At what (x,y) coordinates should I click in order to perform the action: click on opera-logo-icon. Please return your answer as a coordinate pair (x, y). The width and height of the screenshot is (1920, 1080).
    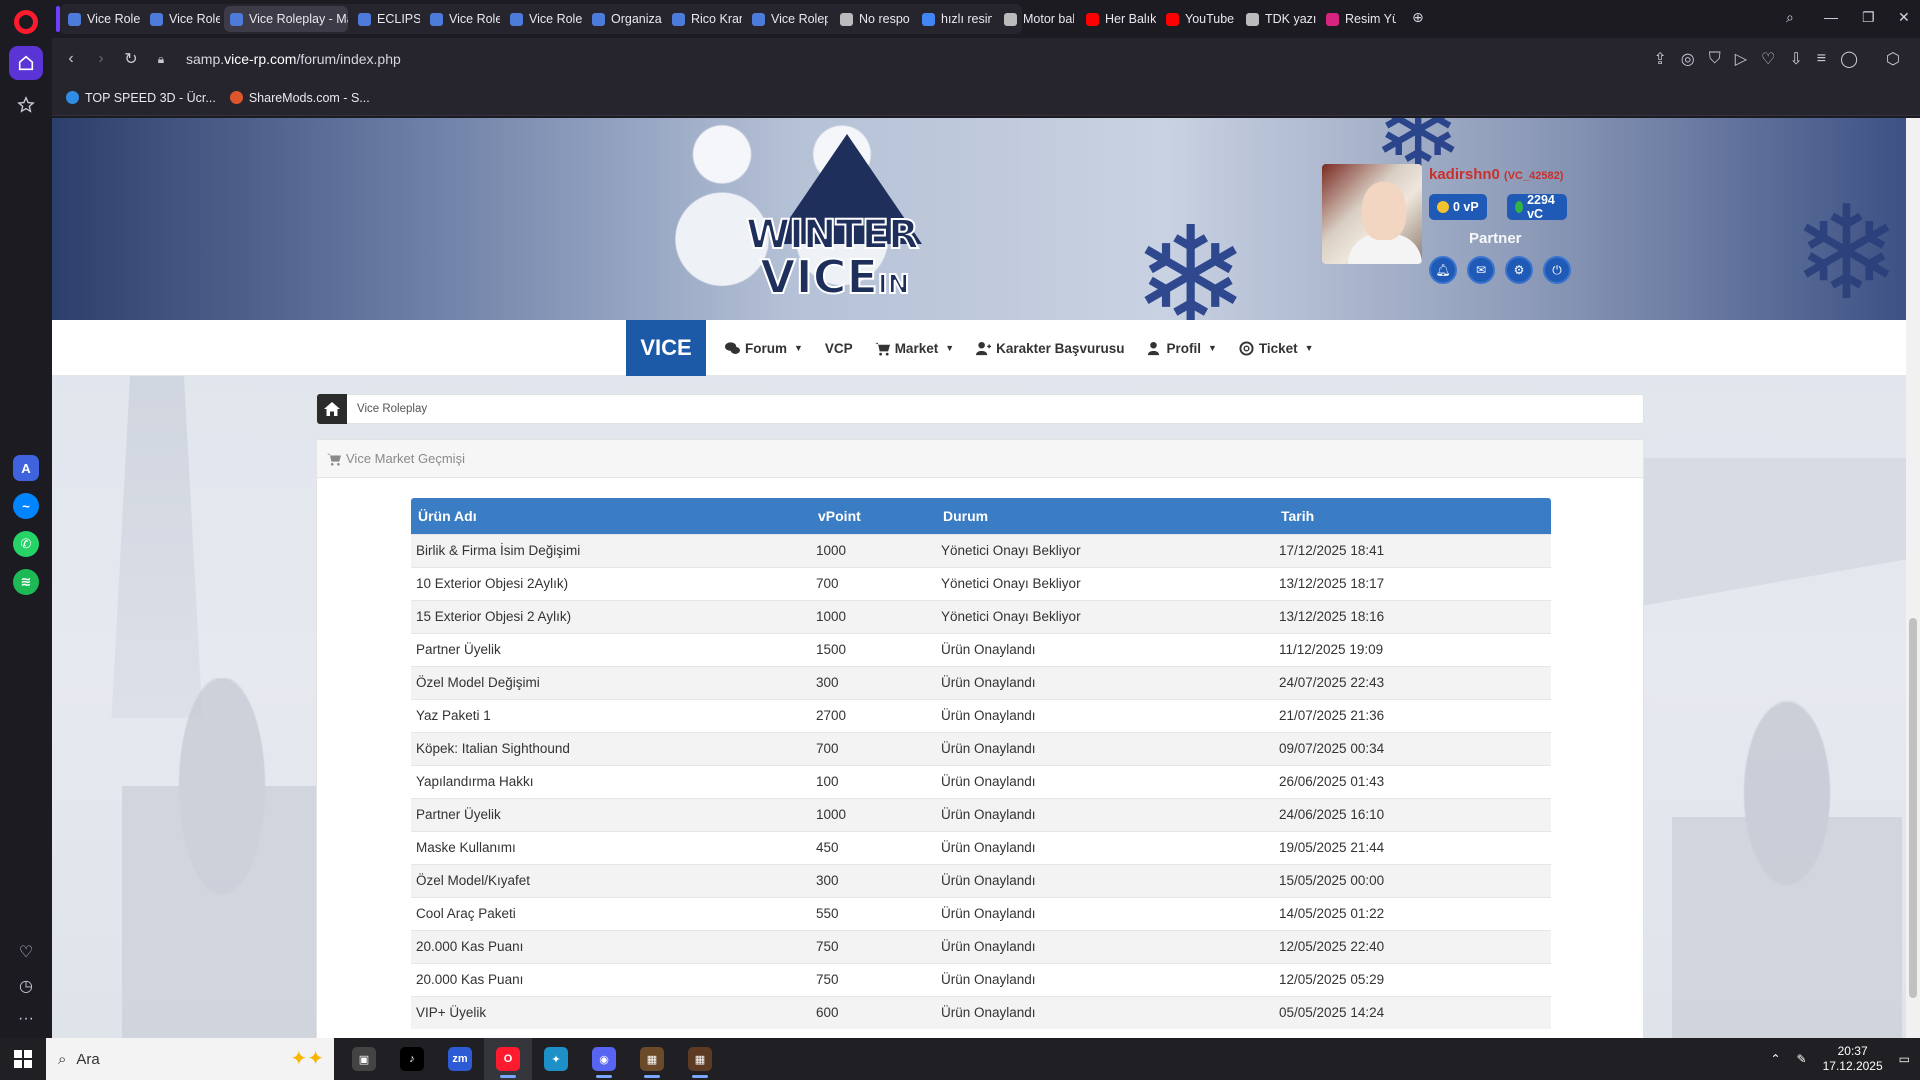
    Looking at the image, I should click on (26, 22).